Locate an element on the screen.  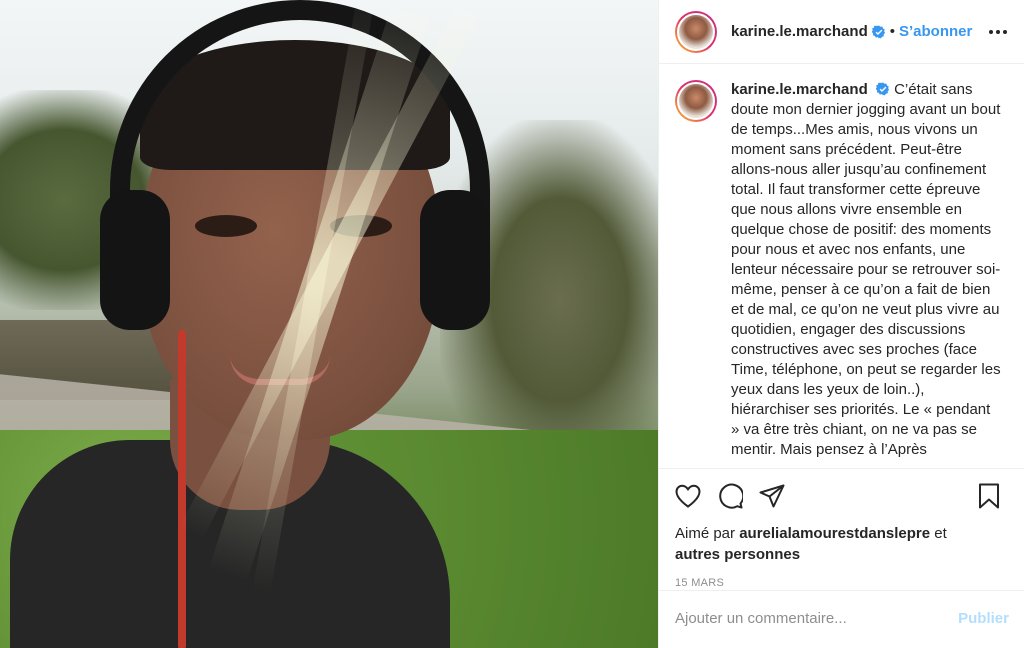
liker-username: aurelialamourestdanslepre is located at coordinates (834, 533).